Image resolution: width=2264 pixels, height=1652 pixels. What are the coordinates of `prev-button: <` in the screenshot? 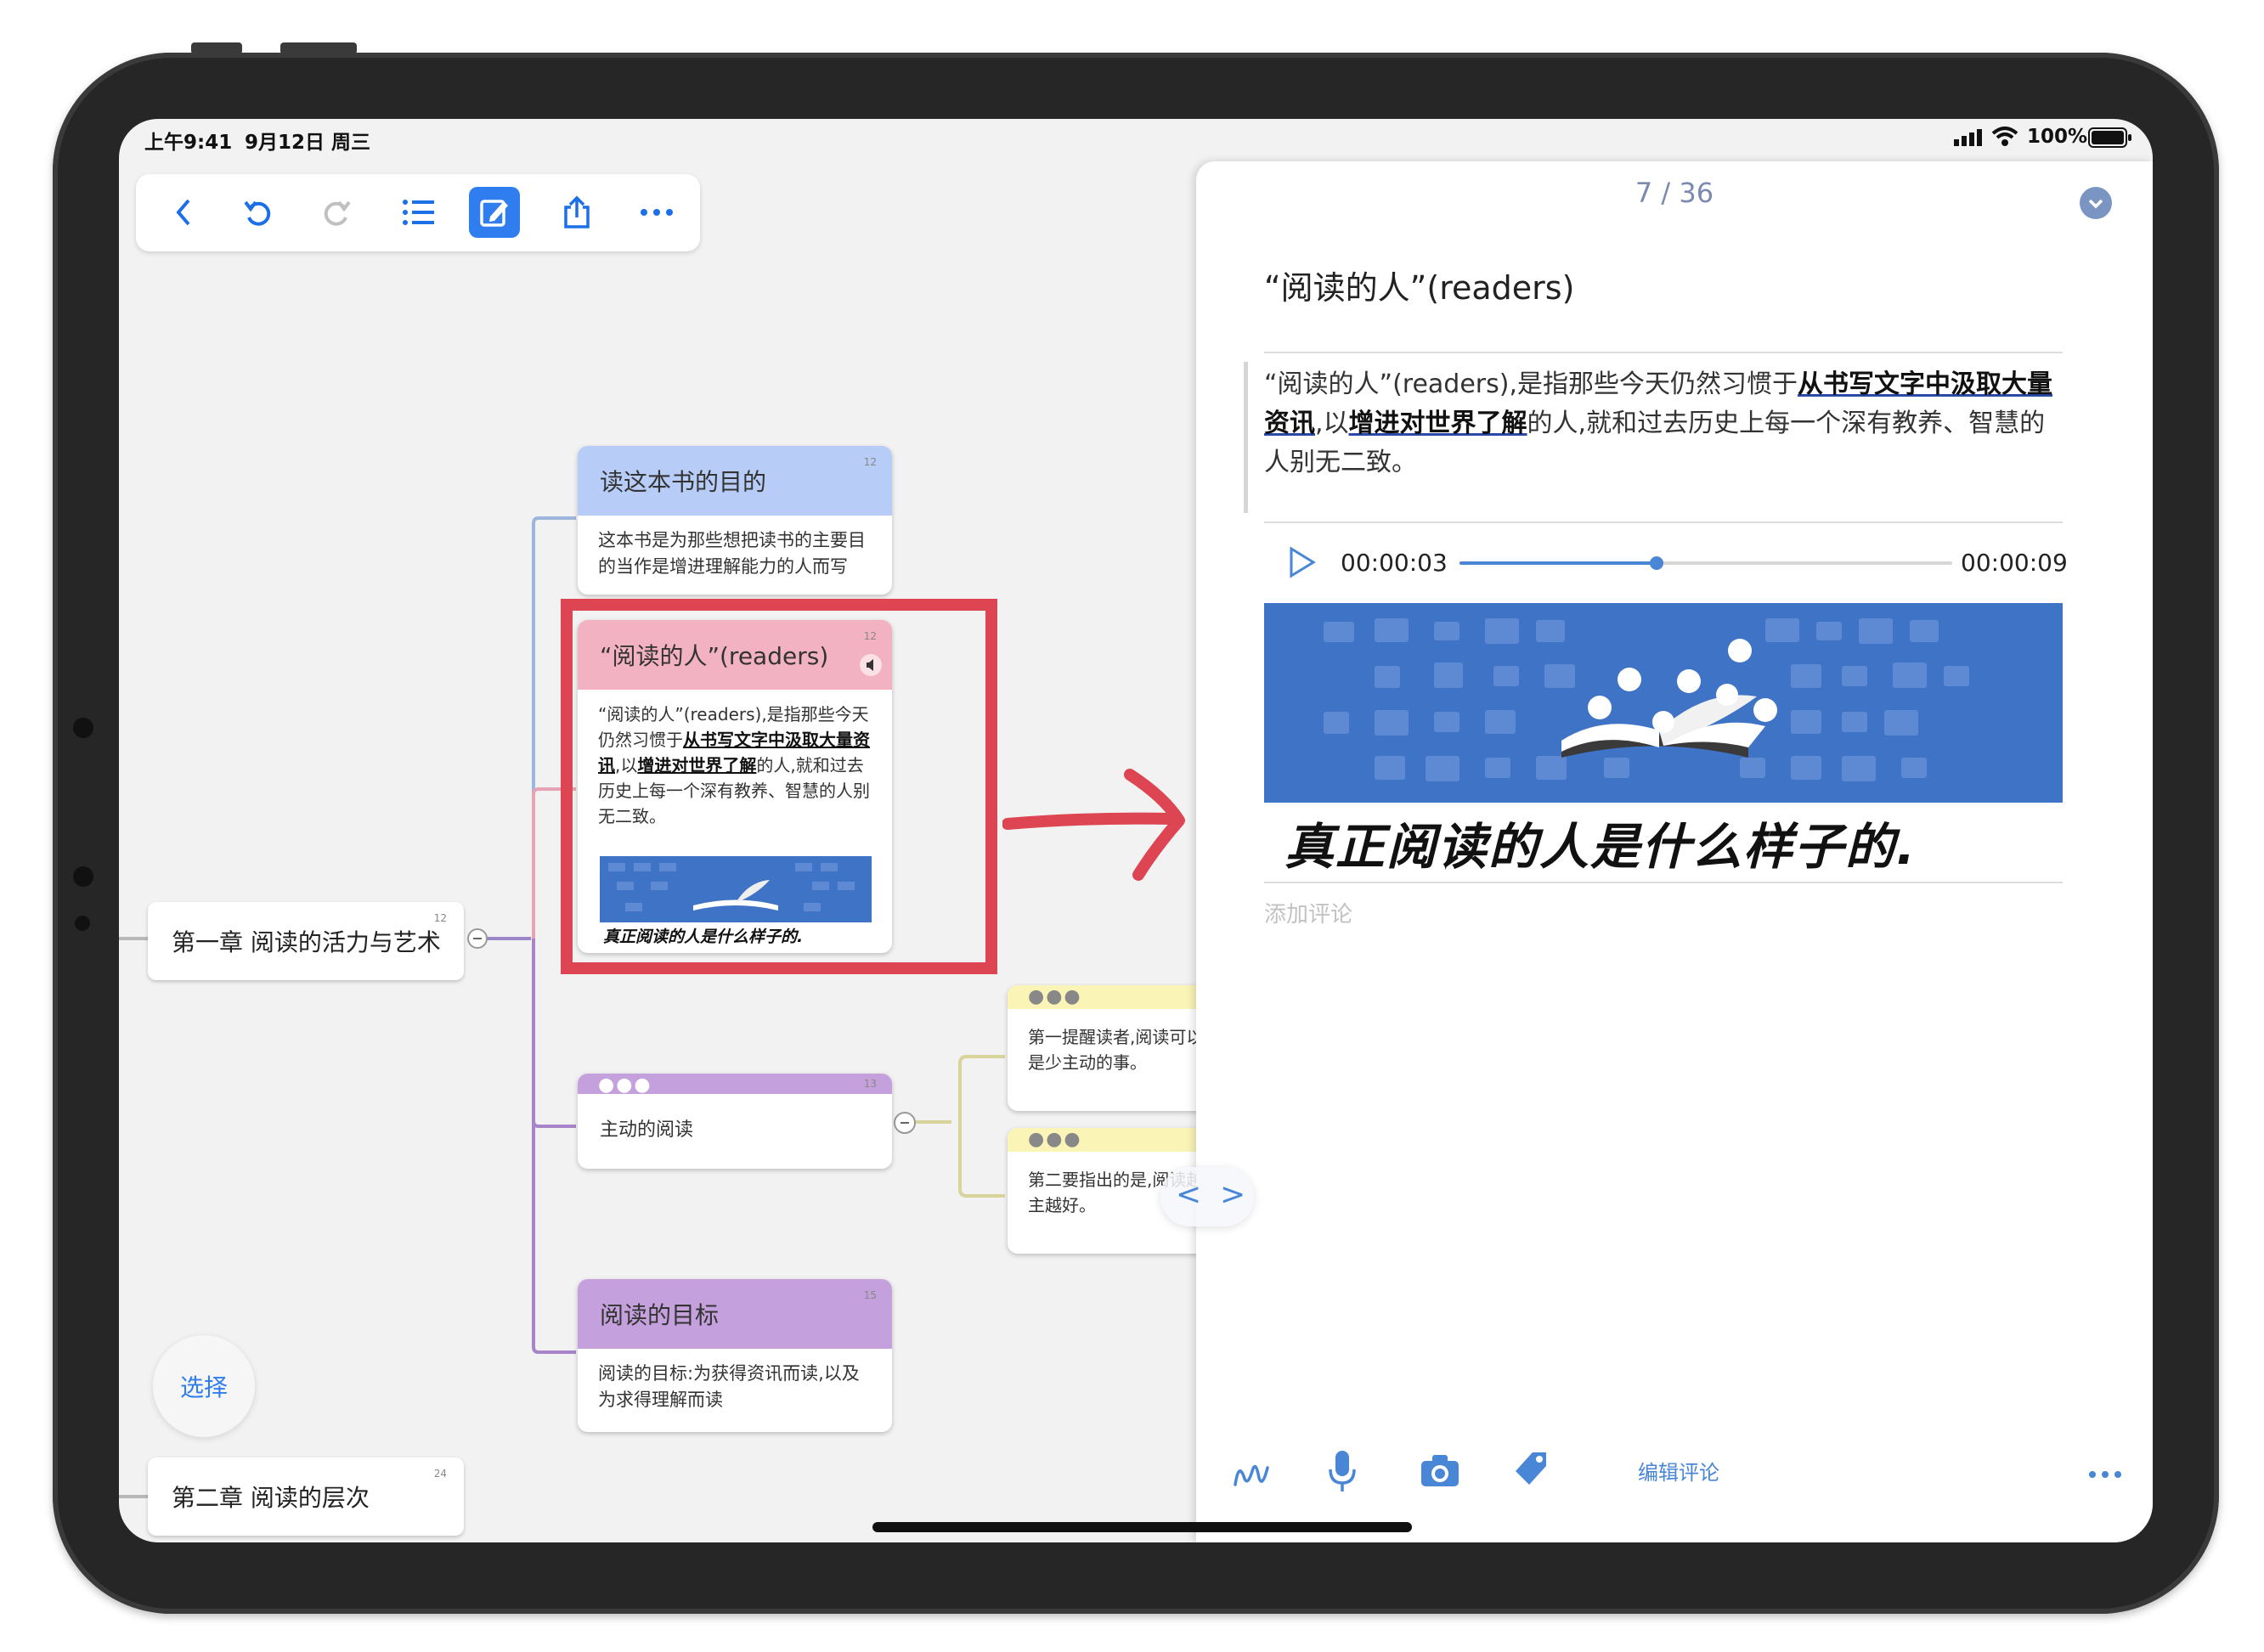 It's located at (1188, 1194).